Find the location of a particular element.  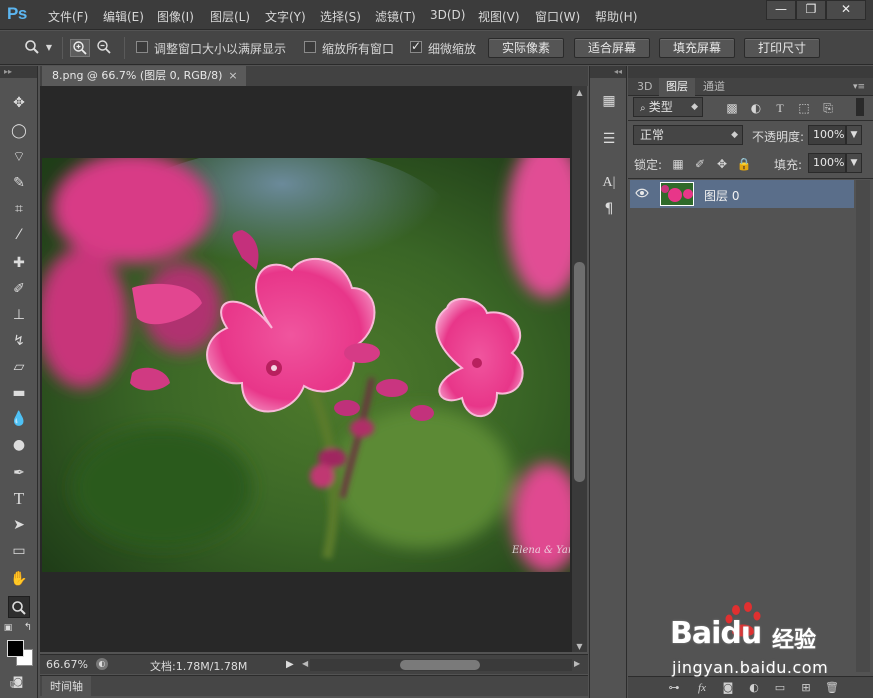

vertical-scrollbar: ▲ ▼ is located at coordinates (579, 369).